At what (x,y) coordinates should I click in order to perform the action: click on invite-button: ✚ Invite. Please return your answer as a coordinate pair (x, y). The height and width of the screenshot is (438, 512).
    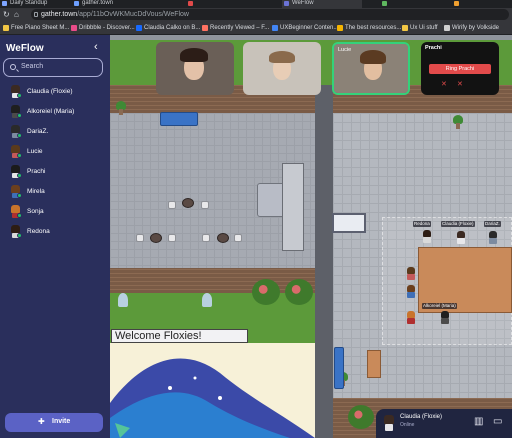
    Looking at the image, I should click on (54, 422).